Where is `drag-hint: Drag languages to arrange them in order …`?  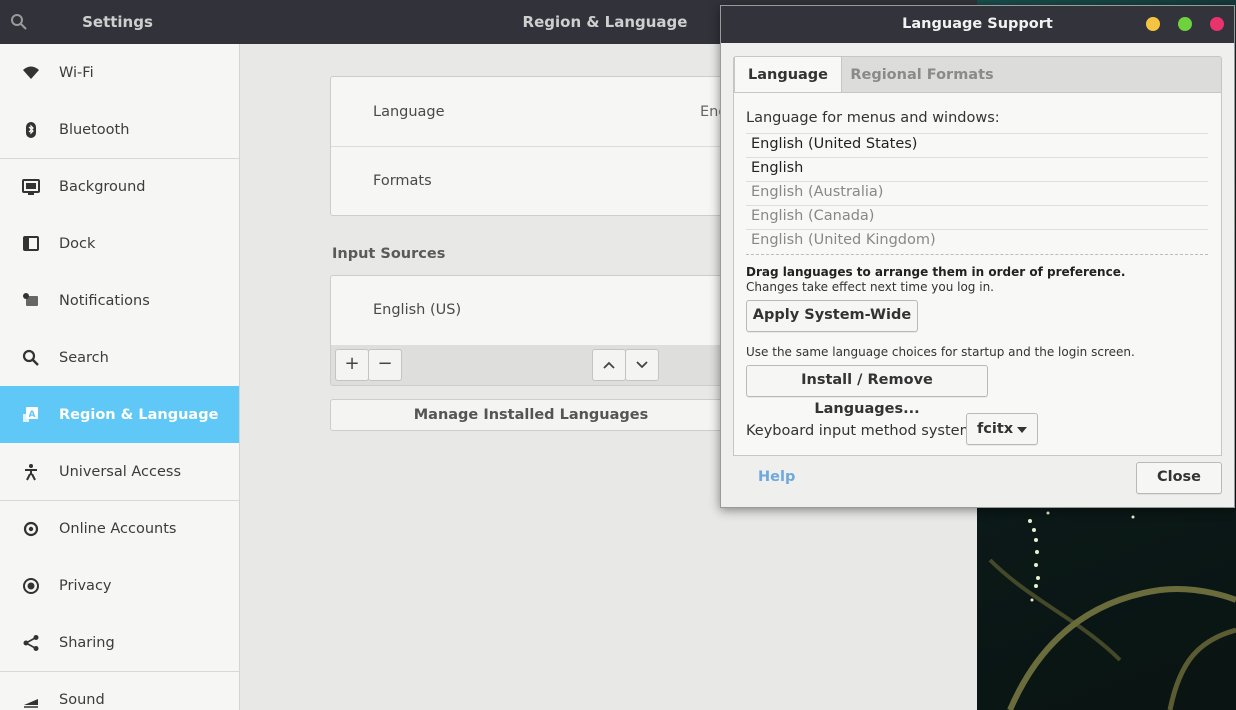
drag-hint: Drag languages to arrange them in order … is located at coordinates (936, 272).